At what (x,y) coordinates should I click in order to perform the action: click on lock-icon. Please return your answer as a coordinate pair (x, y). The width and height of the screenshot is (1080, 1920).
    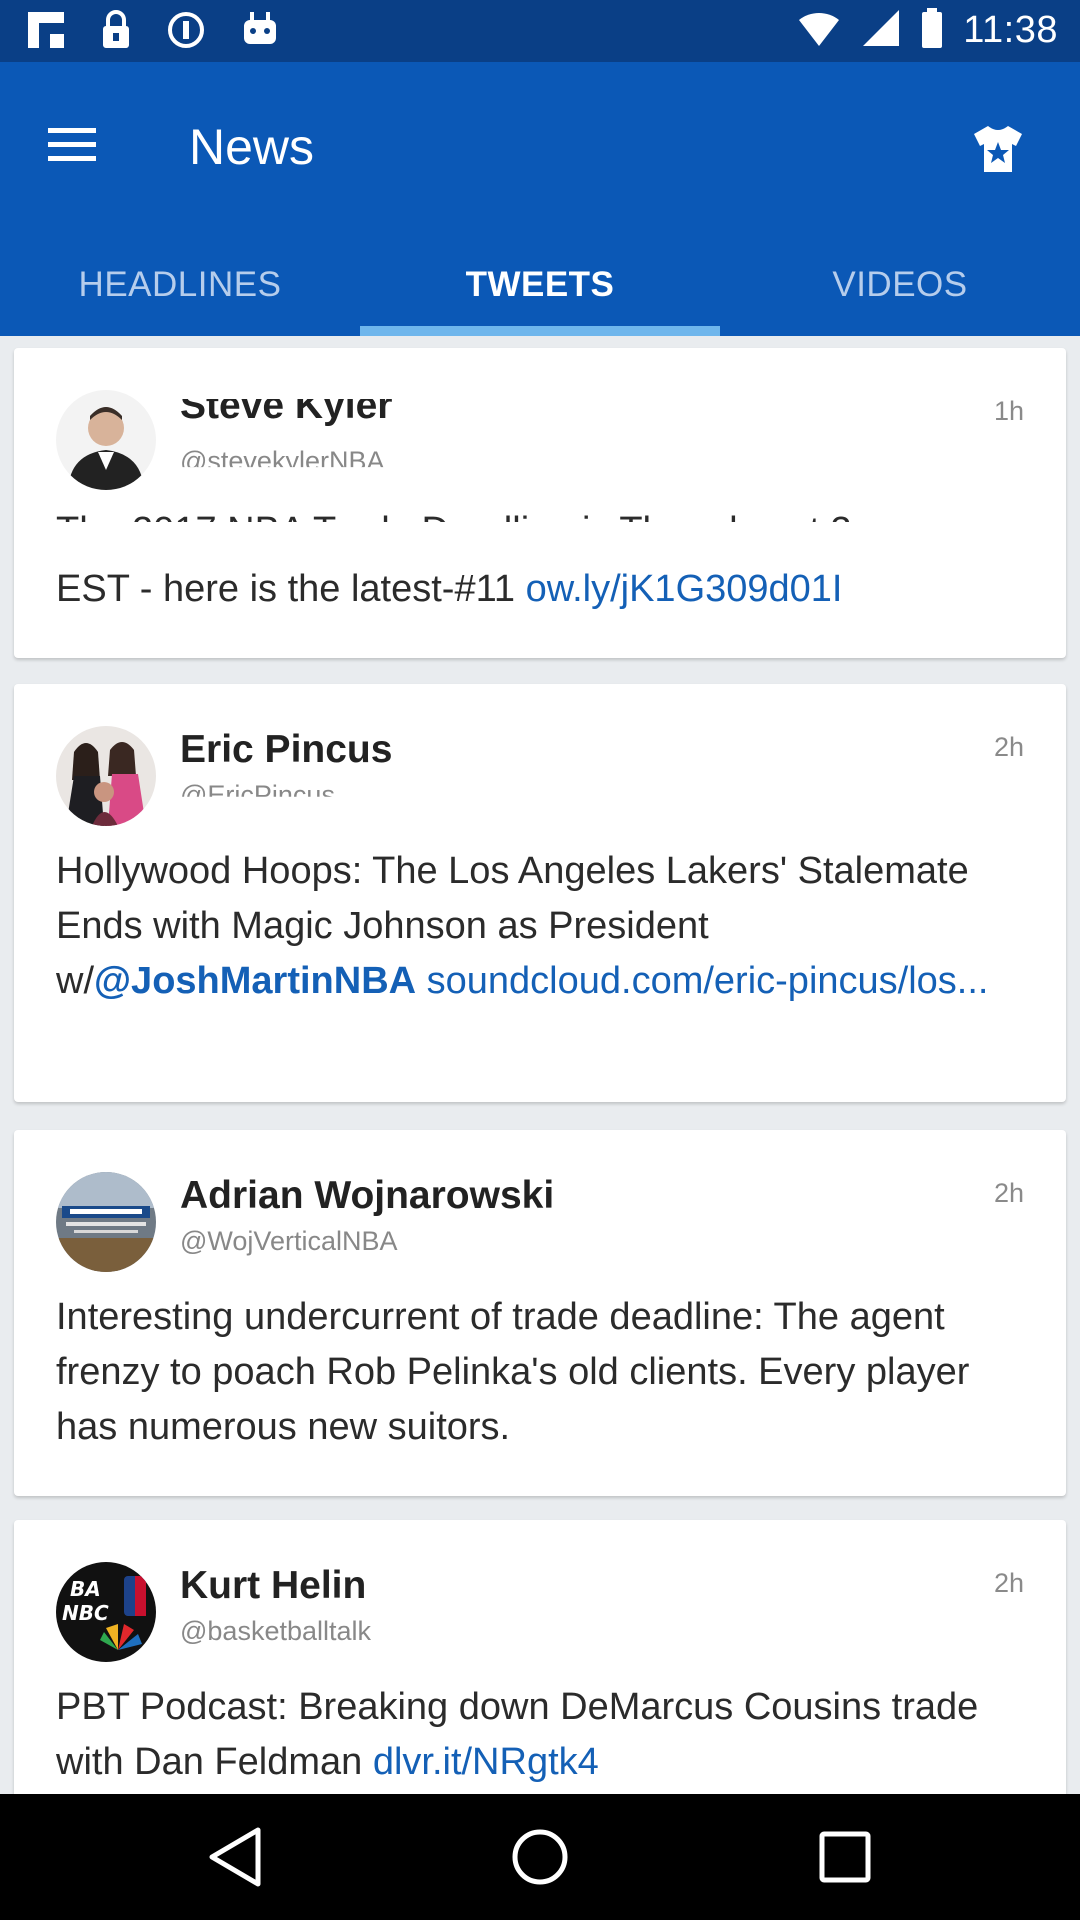
    Looking at the image, I should click on (116, 30).